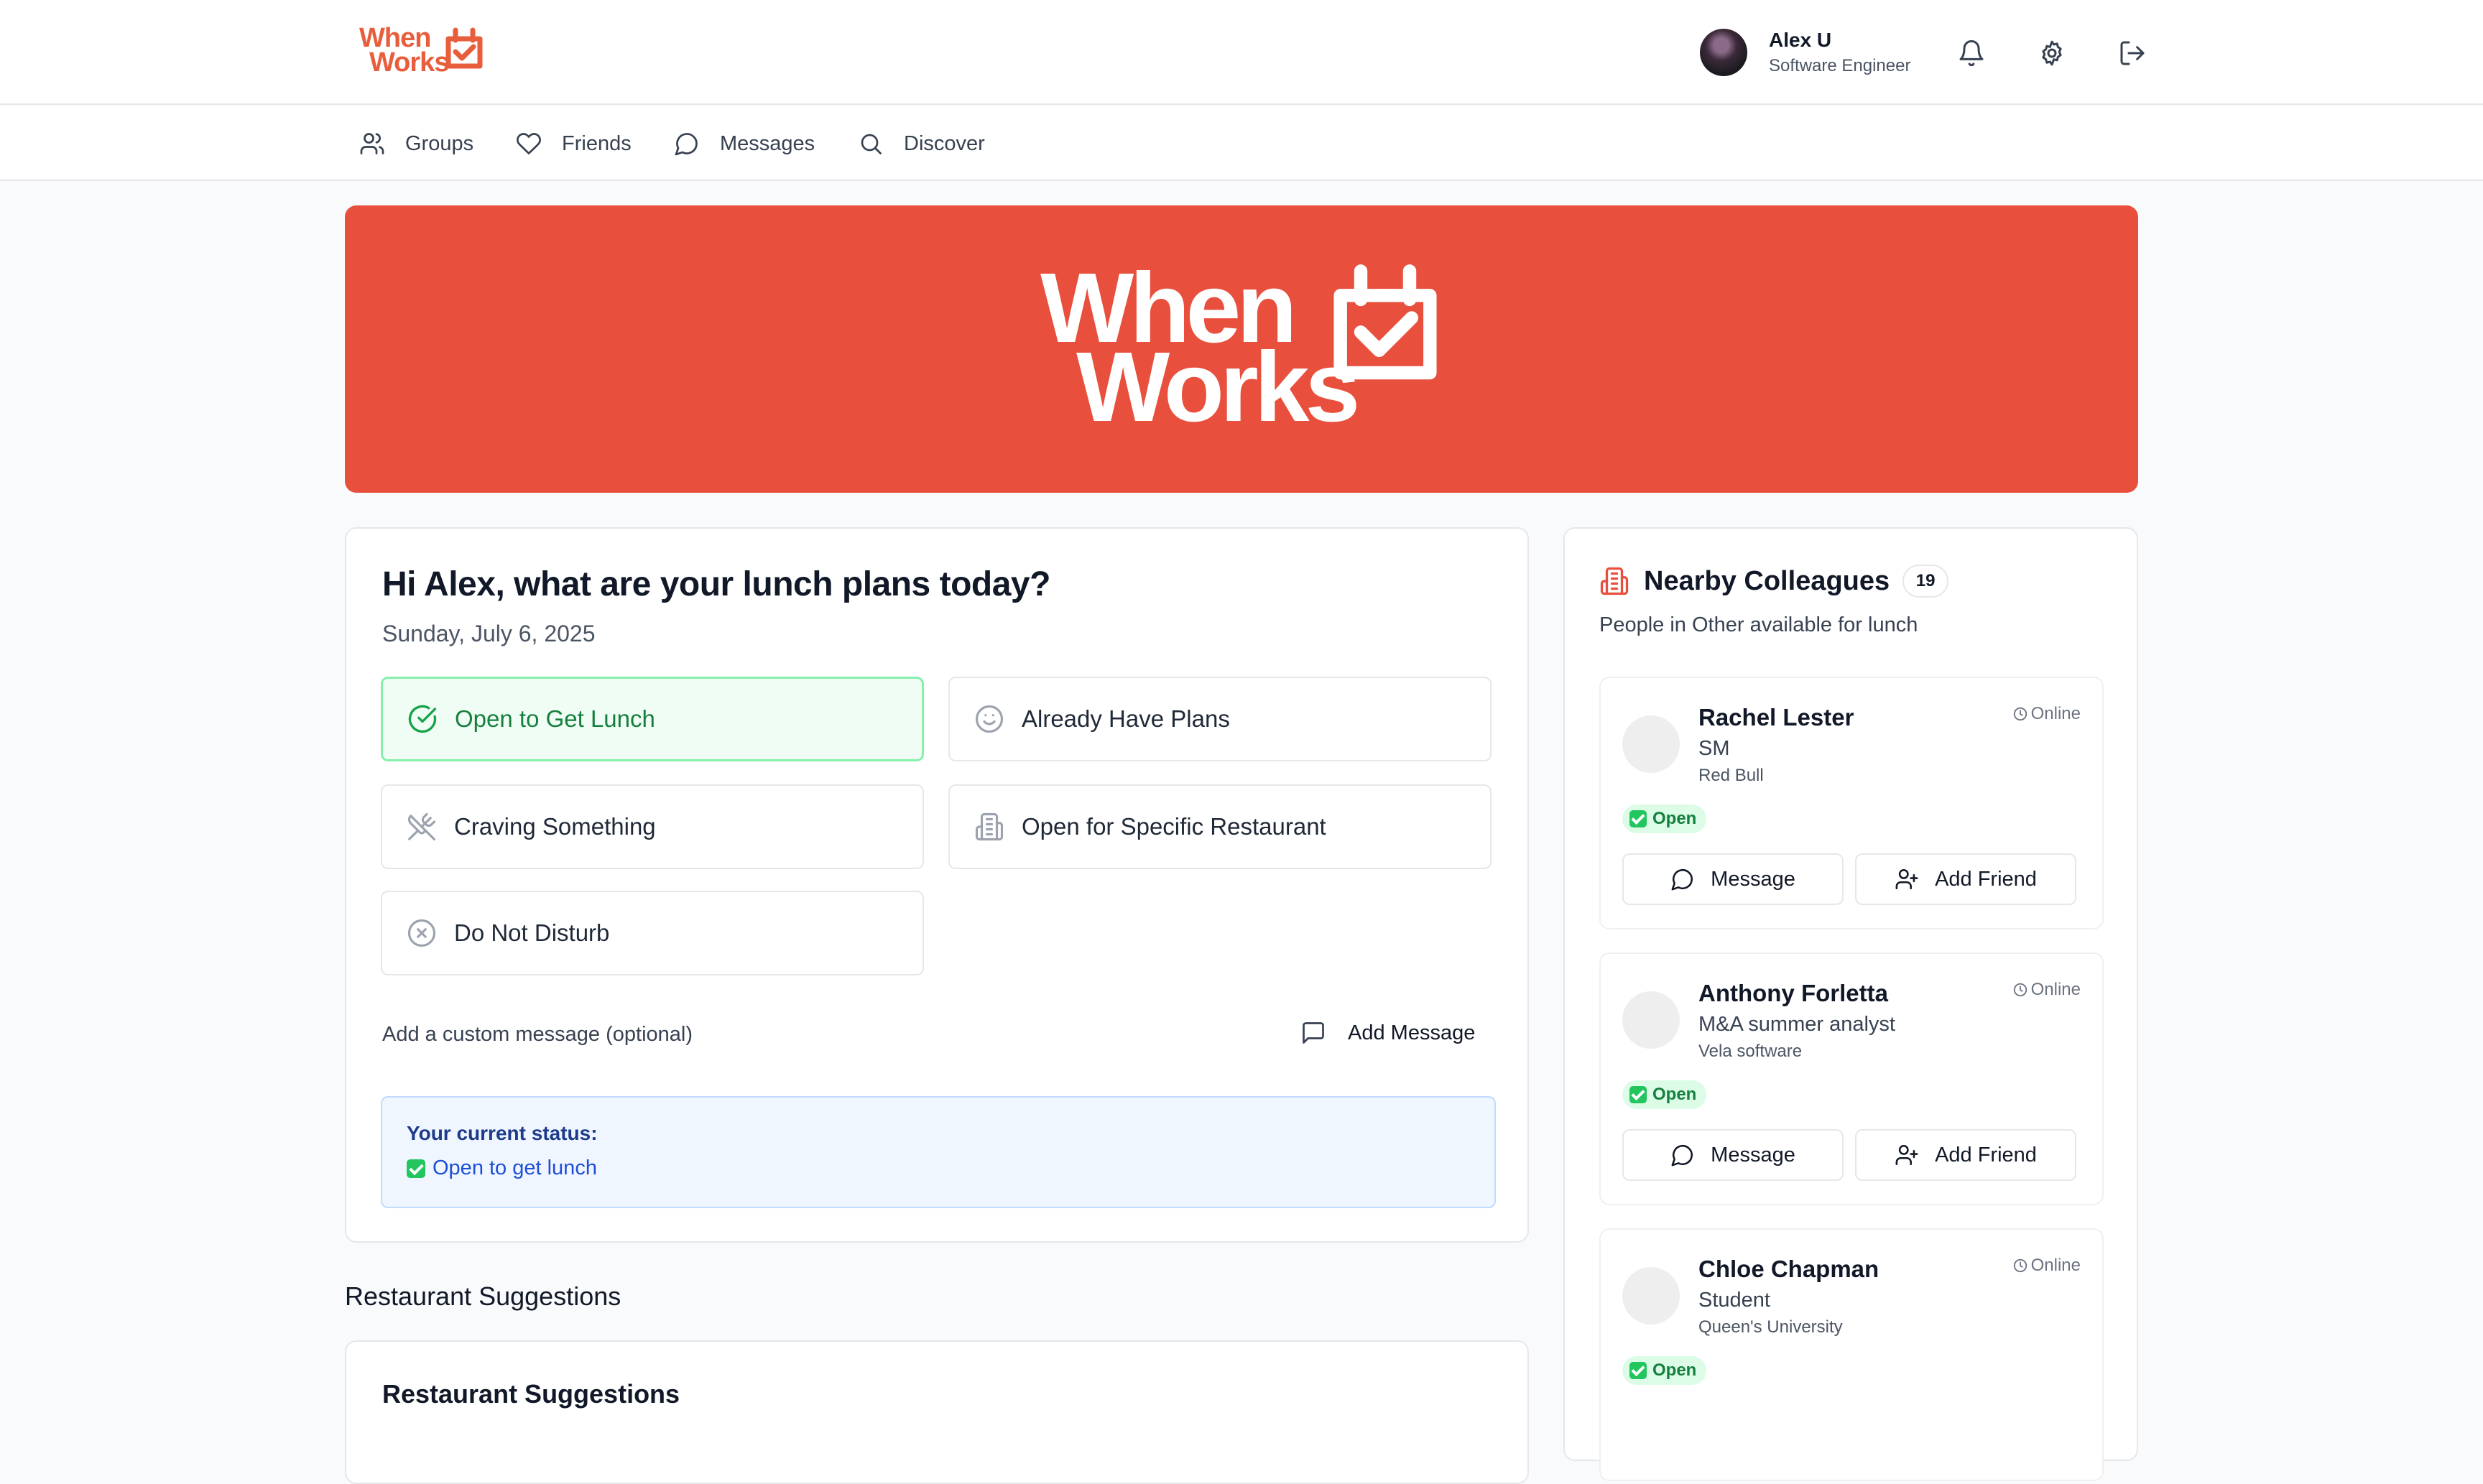  I want to click on hero-logo-line-2: Works, so click(1218, 387).